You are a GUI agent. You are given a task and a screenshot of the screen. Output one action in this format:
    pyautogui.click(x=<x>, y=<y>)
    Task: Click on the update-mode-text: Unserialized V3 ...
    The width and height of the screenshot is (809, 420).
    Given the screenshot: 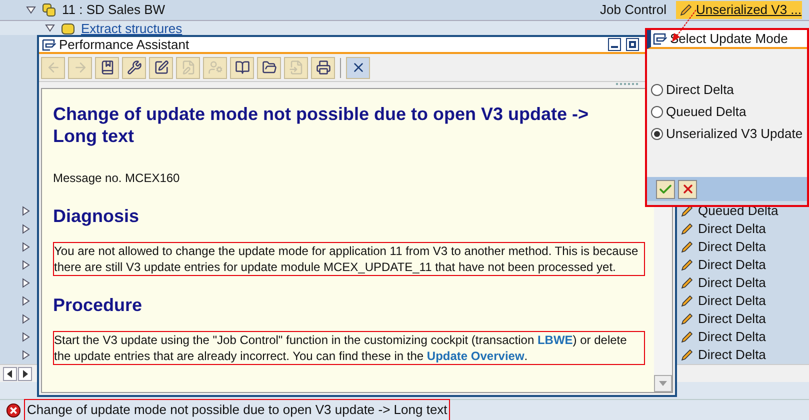 What is the action you would take?
    pyautogui.click(x=749, y=10)
    